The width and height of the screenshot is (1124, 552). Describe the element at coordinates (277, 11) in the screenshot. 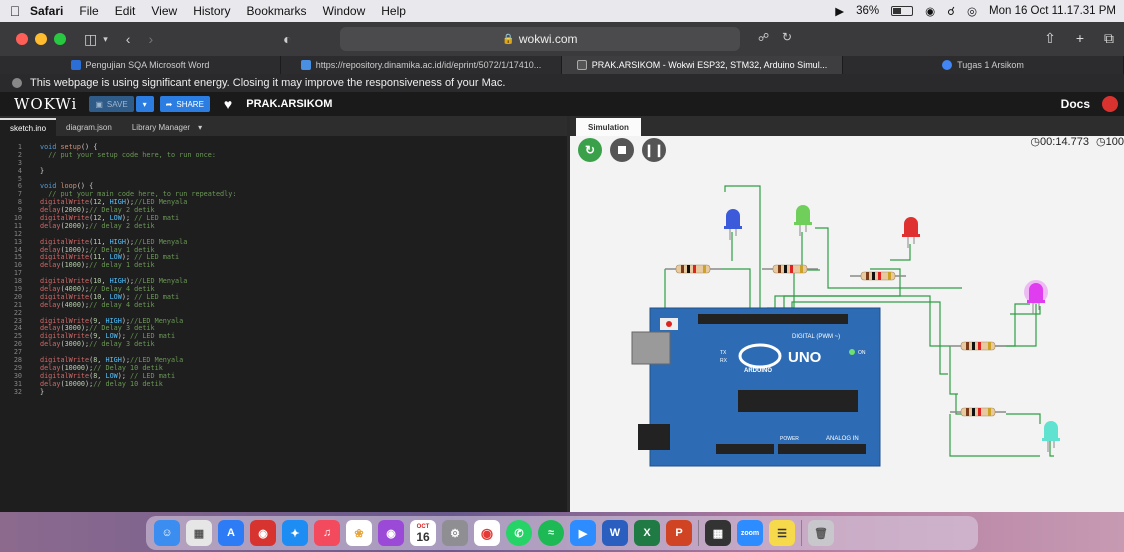

I see `menu-bookmarks: Bookmarks` at that location.